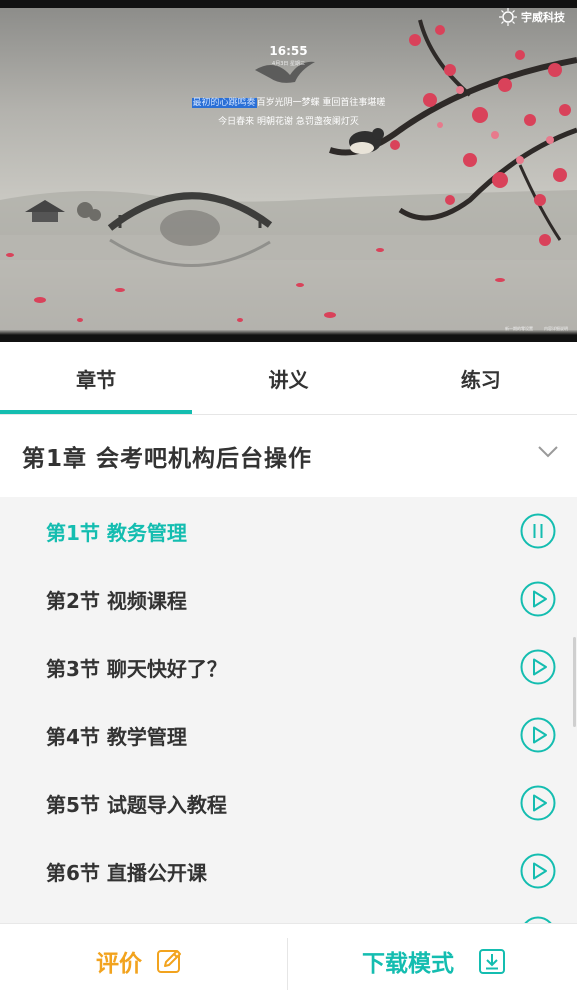  I want to click on rate-button: 评价, so click(140, 961).